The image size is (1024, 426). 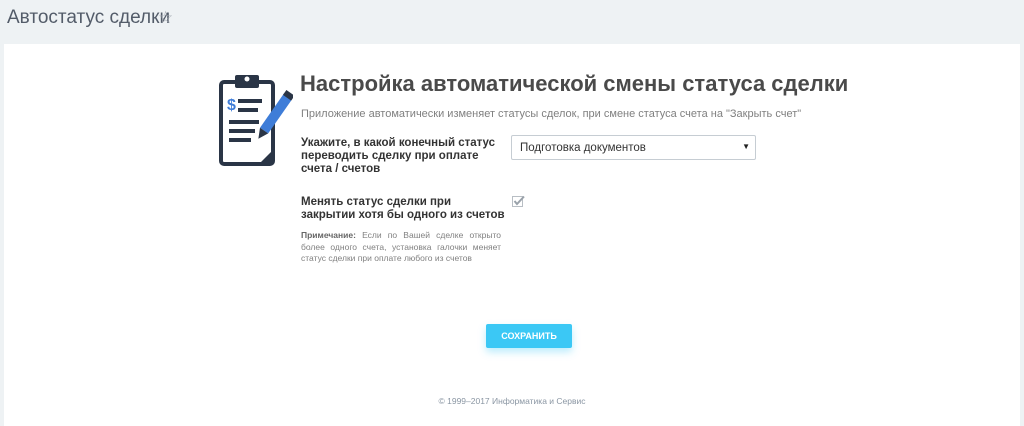 What do you see at coordinates (328, 235) in the screenshot?
I see `note-label: Примечание:` at bounding box center [328, 235].